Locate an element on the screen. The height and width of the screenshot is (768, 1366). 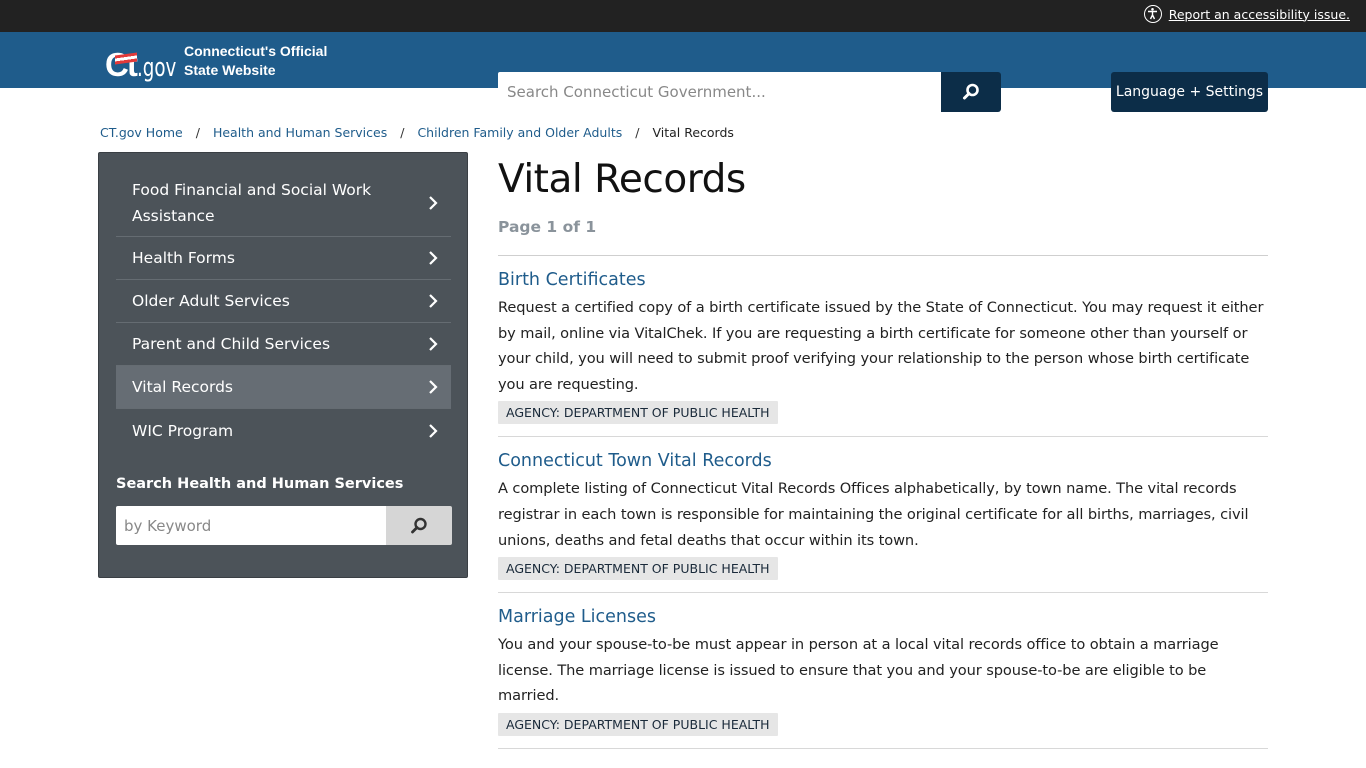
result-title-link: Birth Certificates is located at coordinates (572, 280).